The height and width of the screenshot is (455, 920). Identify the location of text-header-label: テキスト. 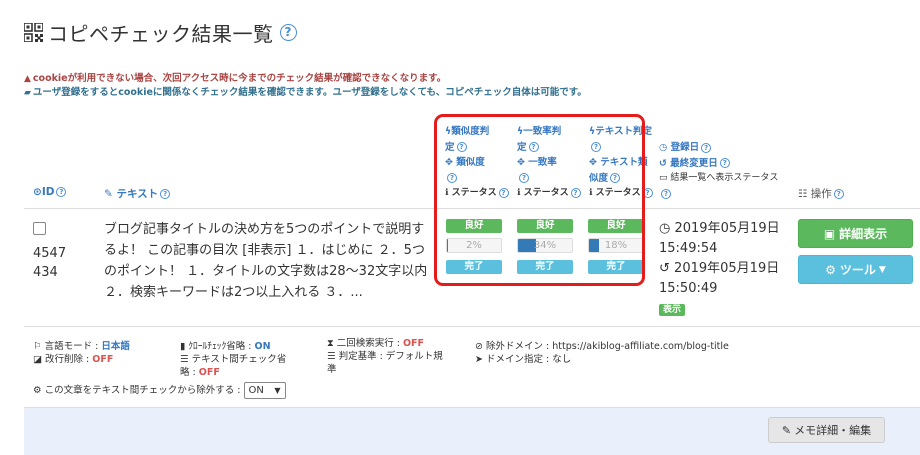
(137, 194).